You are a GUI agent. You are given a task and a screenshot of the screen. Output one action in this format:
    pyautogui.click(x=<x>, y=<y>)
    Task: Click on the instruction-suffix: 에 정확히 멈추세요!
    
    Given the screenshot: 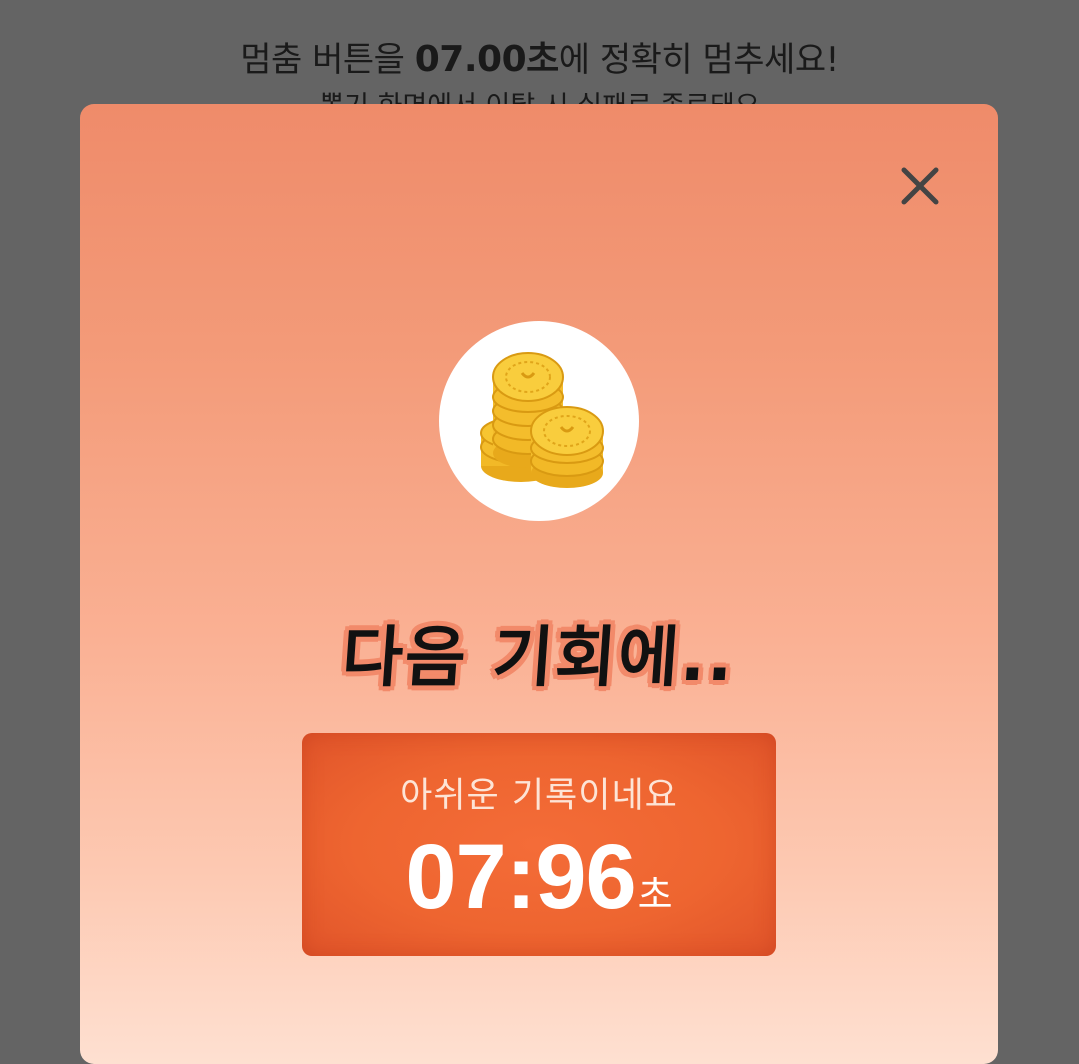 What is the action you would take?
    pyautogui.click(x=699, y=60)
    